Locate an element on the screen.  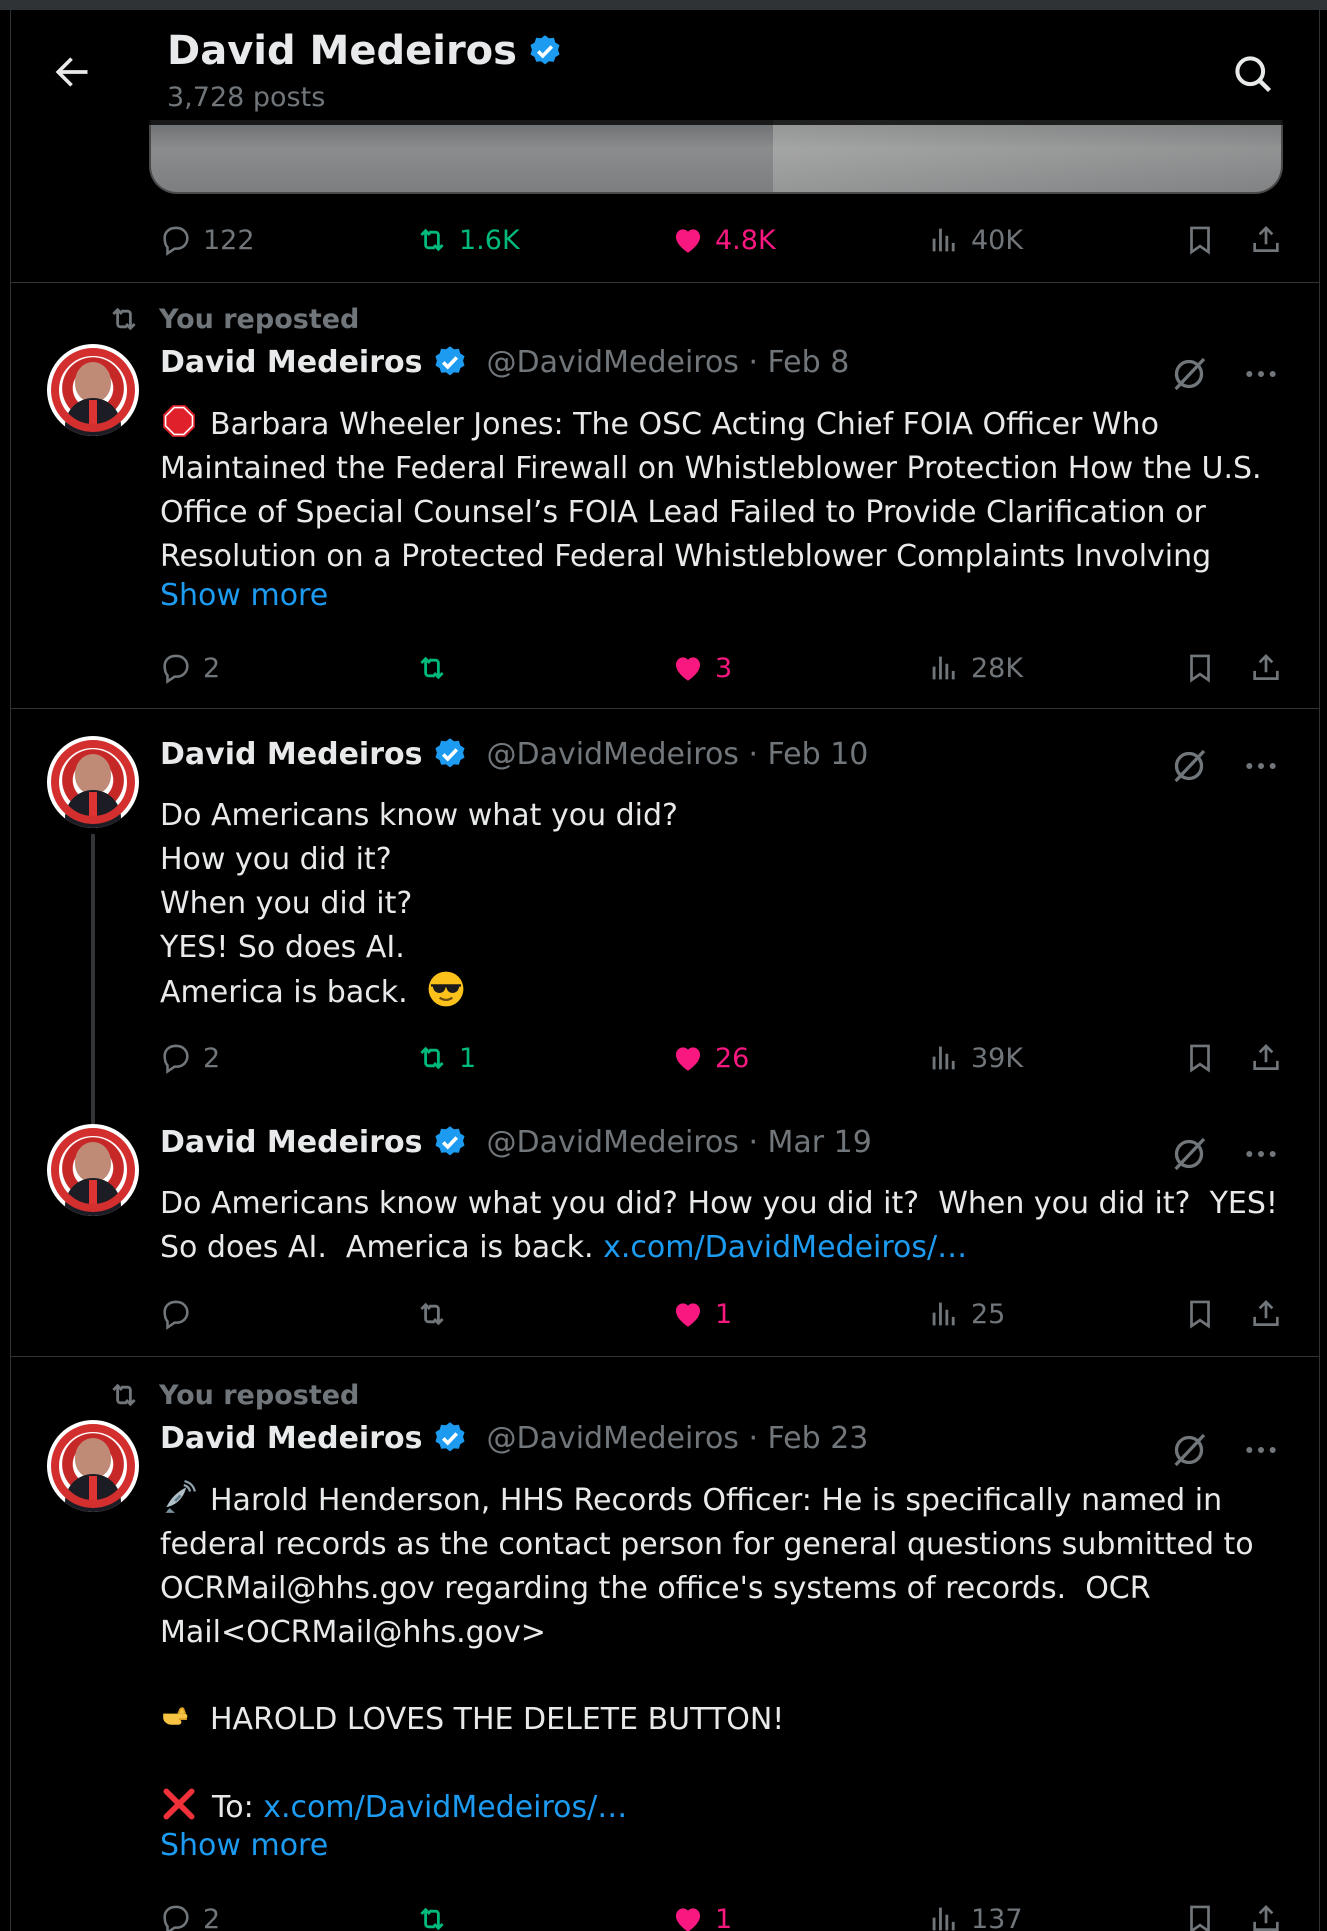
arrow-left-icon is located at coordinates (71, 72).